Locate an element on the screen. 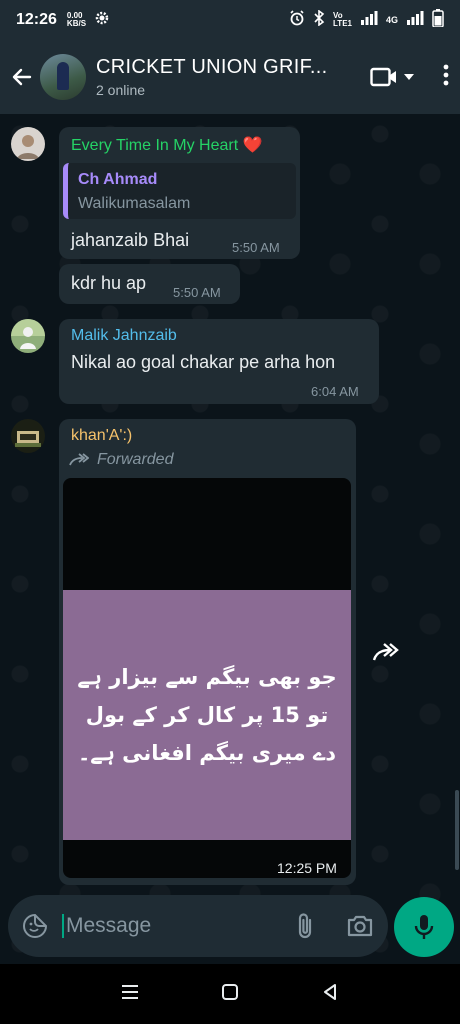  forward-button is located at coordinates (386, 652).